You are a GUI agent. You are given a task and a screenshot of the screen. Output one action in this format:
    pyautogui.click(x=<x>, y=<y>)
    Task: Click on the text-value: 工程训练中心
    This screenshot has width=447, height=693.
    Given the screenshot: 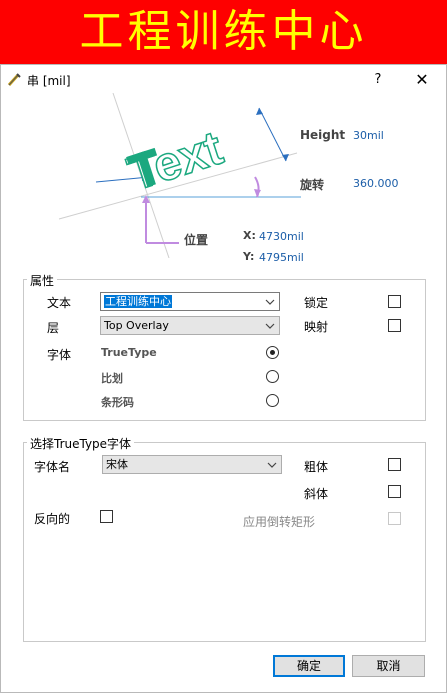 What is the action you would take?
    pyautogui.click(x=138, y=301)
    